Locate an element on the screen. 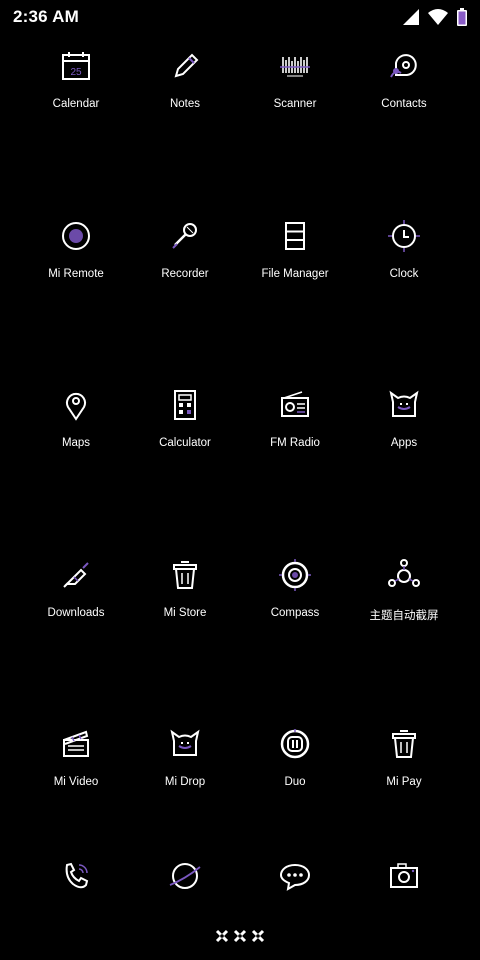 The image size is (480, 960). app-duo: Duo is located at coordinates (295, 771).